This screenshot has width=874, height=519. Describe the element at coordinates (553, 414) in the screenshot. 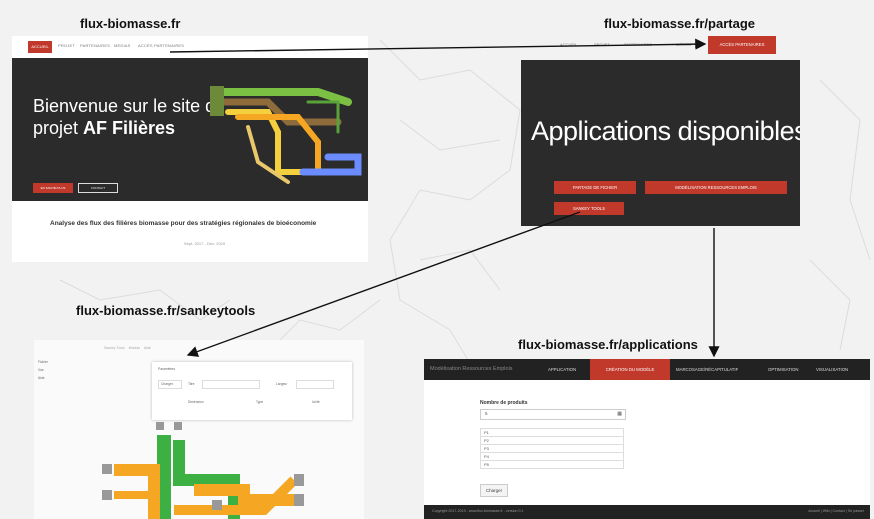

I see `nombre-produits-select: 5 ▦` at that location.